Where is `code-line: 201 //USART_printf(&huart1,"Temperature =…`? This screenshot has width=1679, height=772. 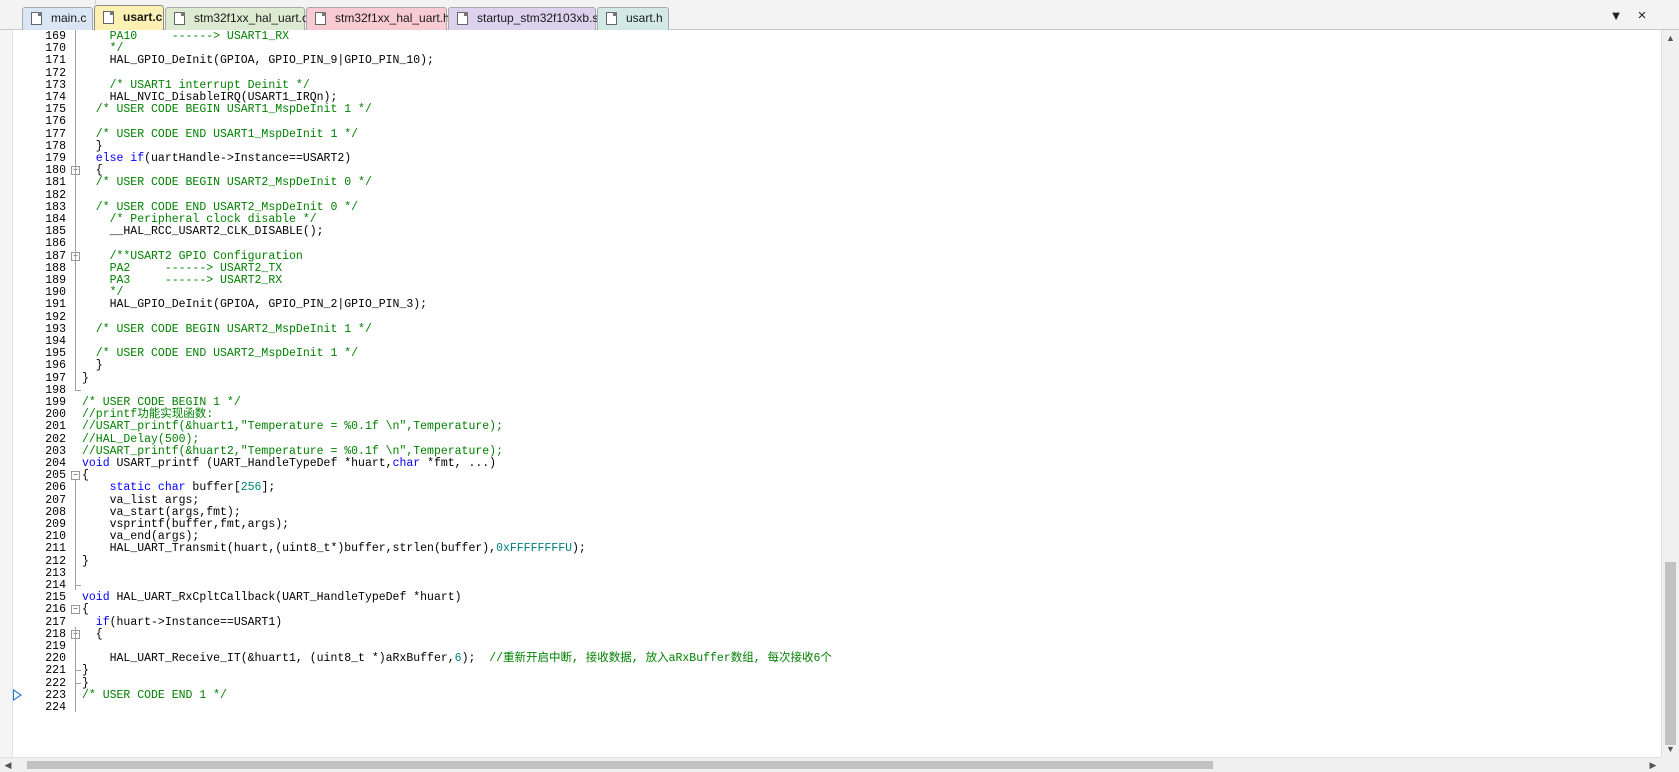
code-line: 201 //USART_printf(&huart1,"Temperature =… is located at coordinates (830, 426).